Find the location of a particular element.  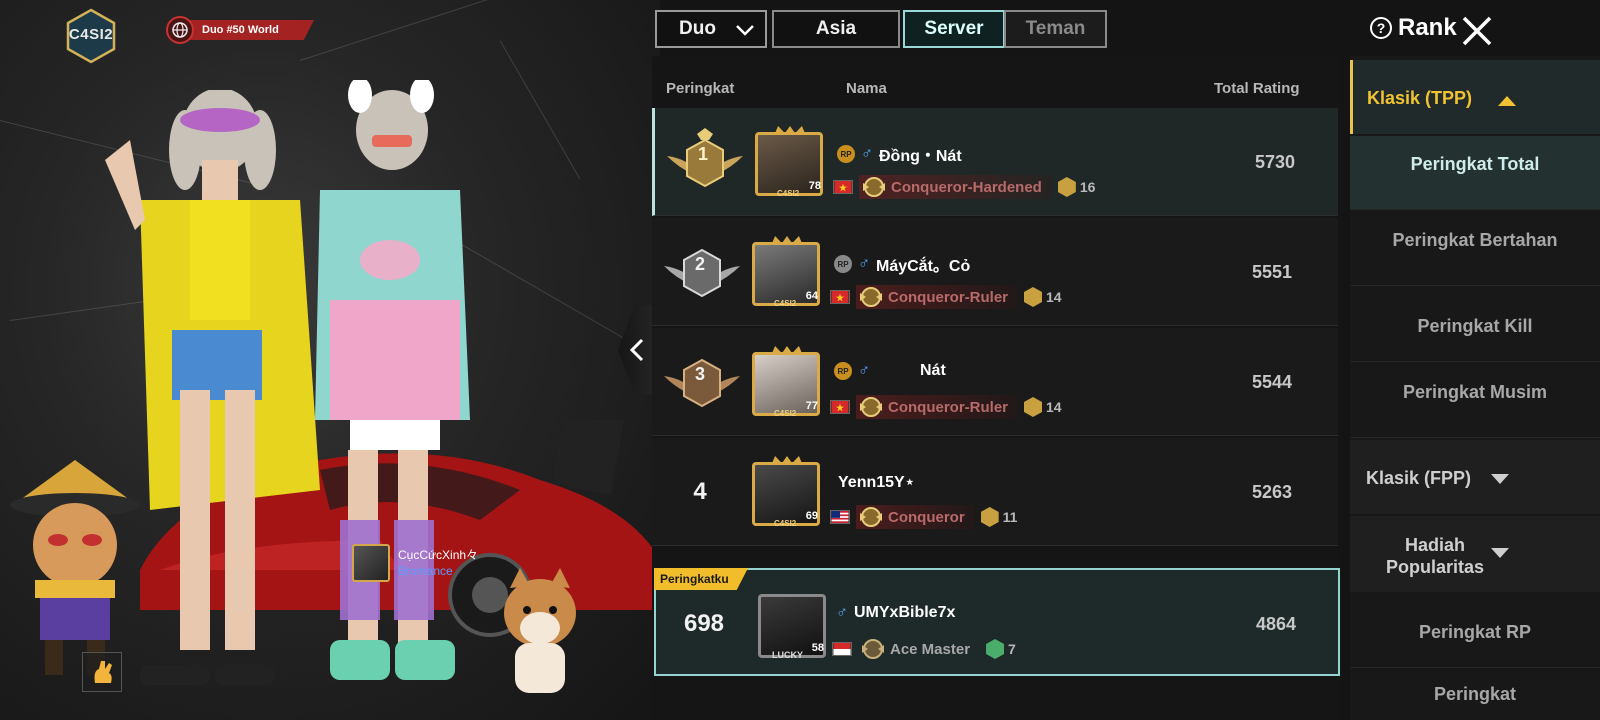

globe-icon is located at coordinates (180, 30).